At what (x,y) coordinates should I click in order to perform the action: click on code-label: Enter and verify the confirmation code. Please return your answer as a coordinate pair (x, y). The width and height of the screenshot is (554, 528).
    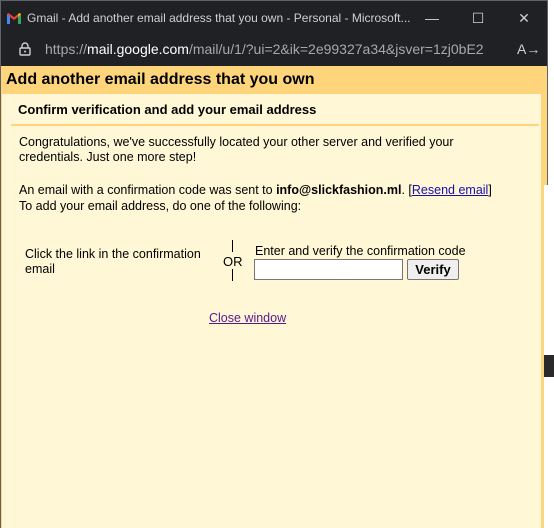
    Looking at the image, I should click on (360, 251).